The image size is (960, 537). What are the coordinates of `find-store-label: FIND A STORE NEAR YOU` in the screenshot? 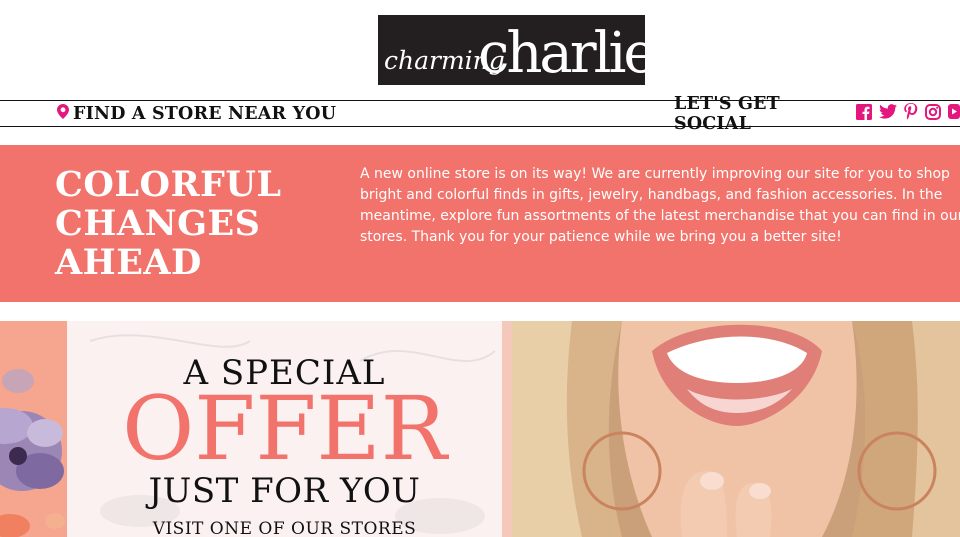 It's located at (205, 113).